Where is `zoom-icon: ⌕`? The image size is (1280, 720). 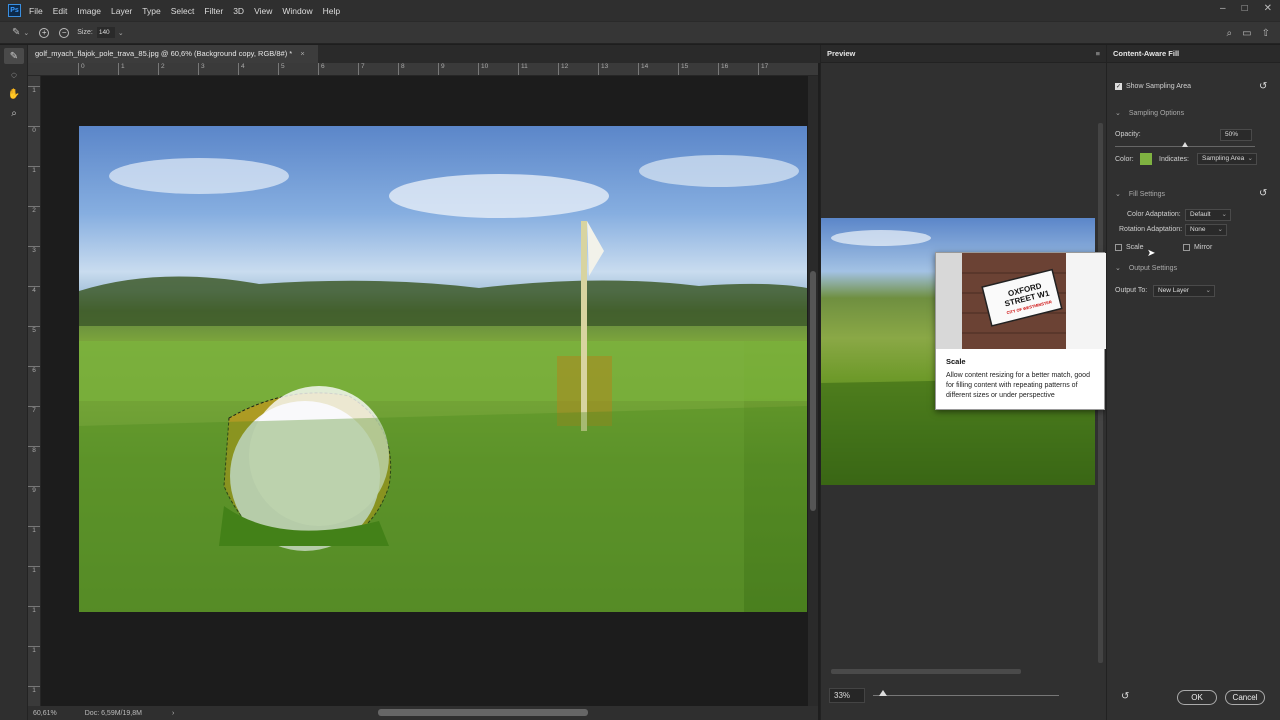
zoom-icon: ⌕ is located at coordinates (14, 113).